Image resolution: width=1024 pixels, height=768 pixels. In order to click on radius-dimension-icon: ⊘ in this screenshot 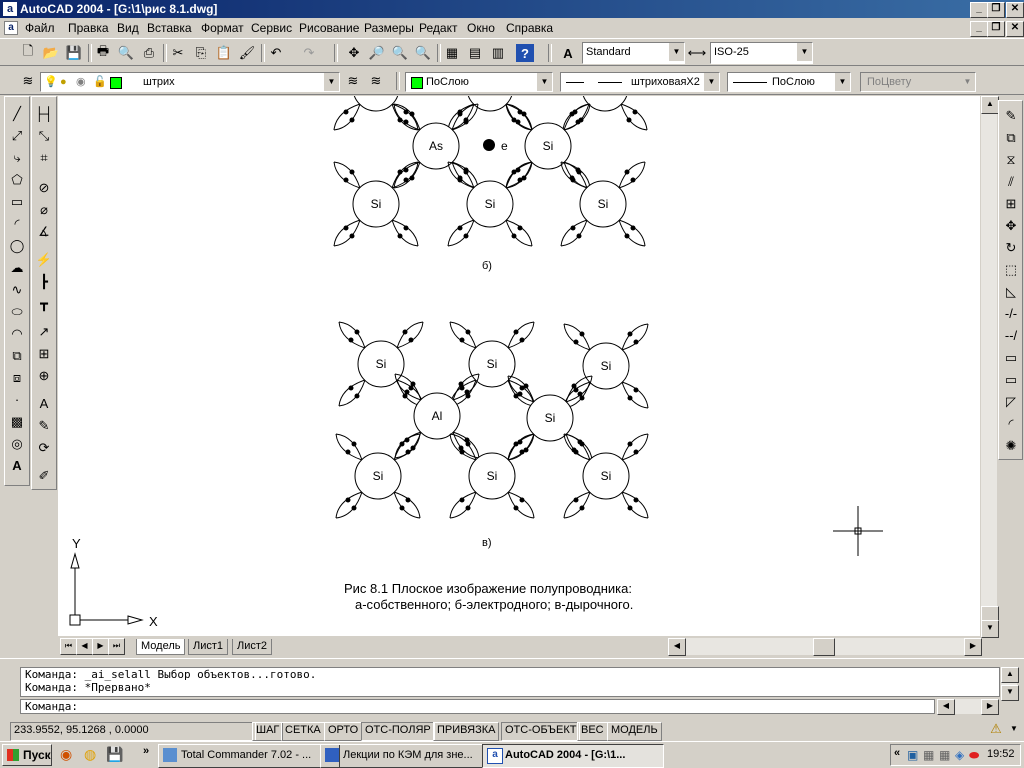, I will do `click(44, 187)`.